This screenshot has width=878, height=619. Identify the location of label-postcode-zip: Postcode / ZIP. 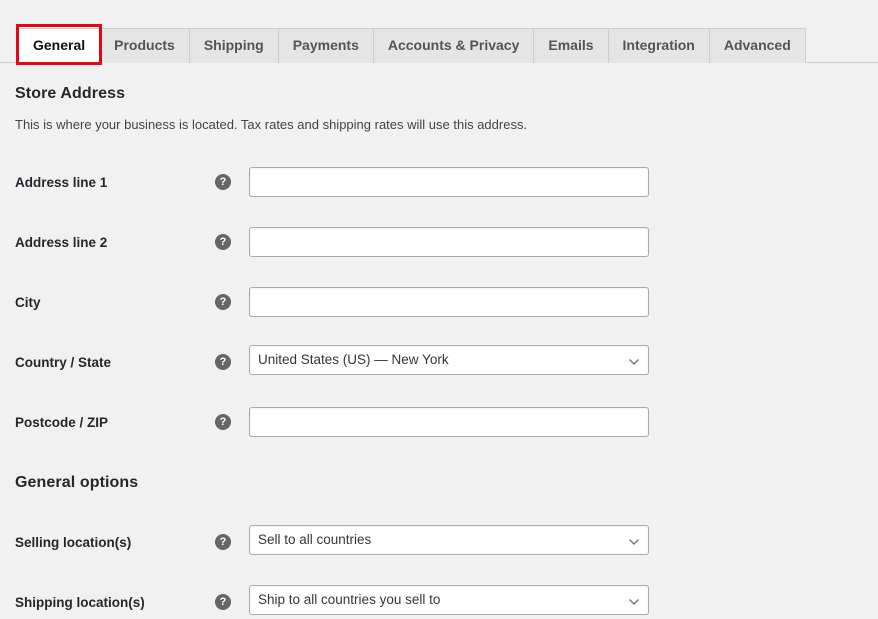
(62, 422).